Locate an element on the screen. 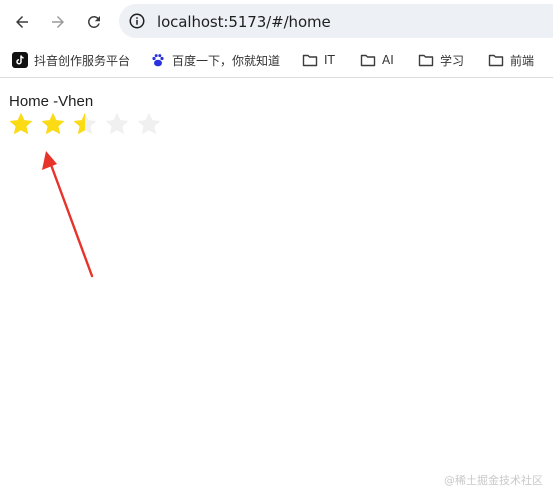 This screenshot has height=496, width=553. reload-icon is located at coordinates (93, 21).